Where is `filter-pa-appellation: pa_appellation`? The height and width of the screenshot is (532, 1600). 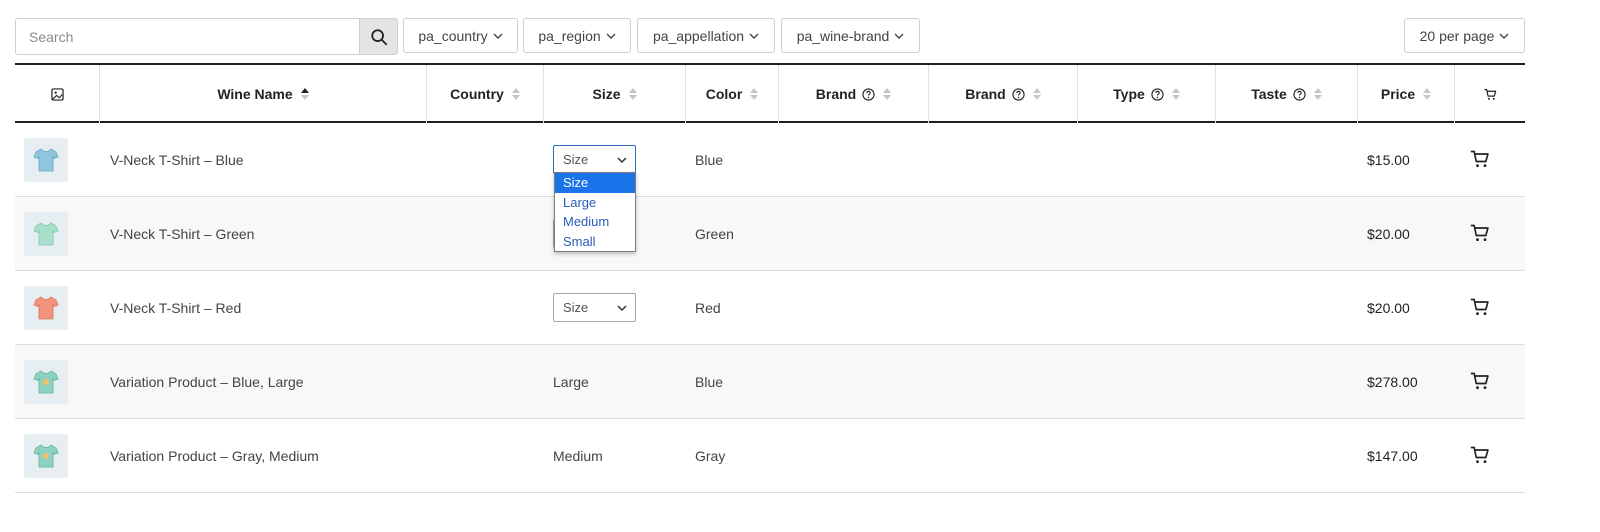
filter-pa-appellation: pa_appellation is located at coordinates (706, 35).